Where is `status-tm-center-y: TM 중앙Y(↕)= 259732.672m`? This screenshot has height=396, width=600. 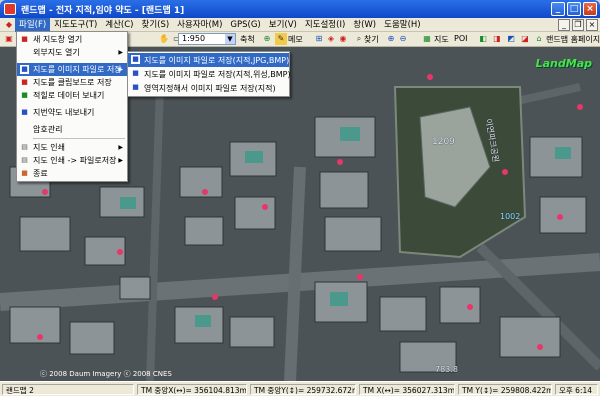 status-tm-center-y: TM 중앙Y(↕)= 259732.672m is located at coordinates (303, 389).